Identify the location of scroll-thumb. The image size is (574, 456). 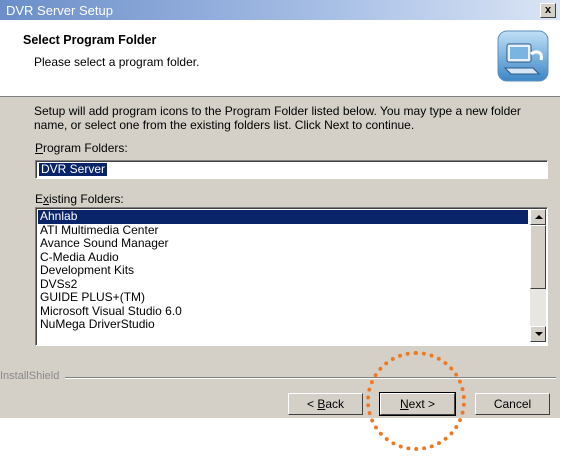
(538, 257).